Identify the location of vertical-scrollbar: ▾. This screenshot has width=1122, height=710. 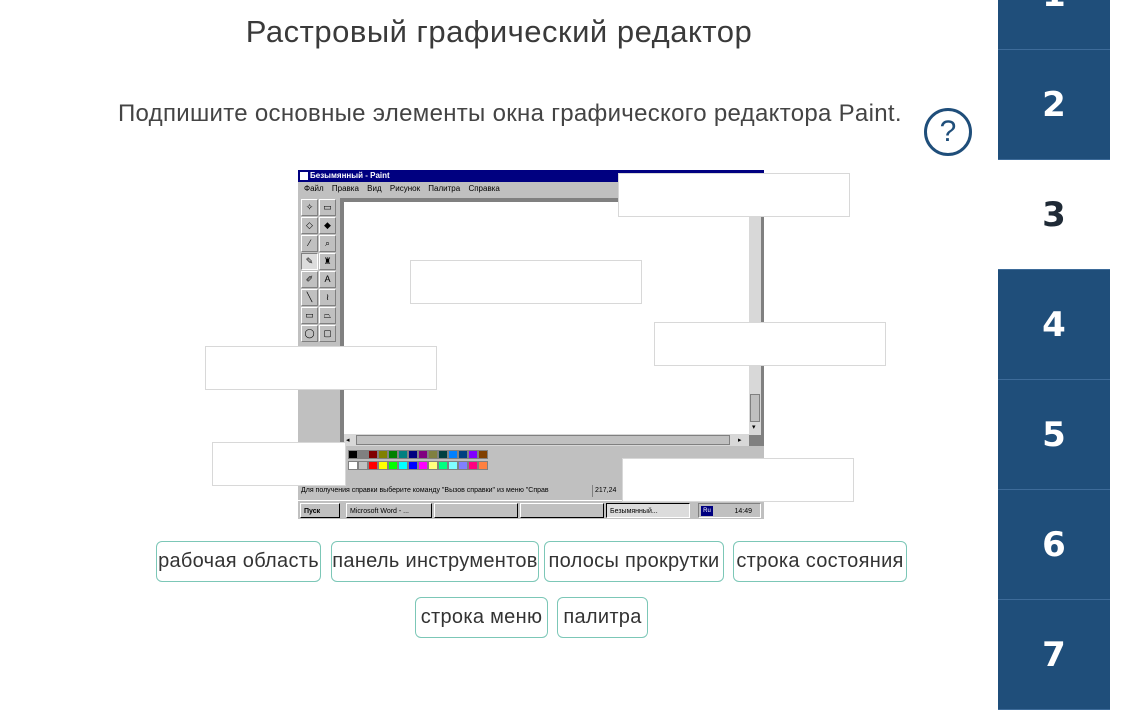
(755, 317).